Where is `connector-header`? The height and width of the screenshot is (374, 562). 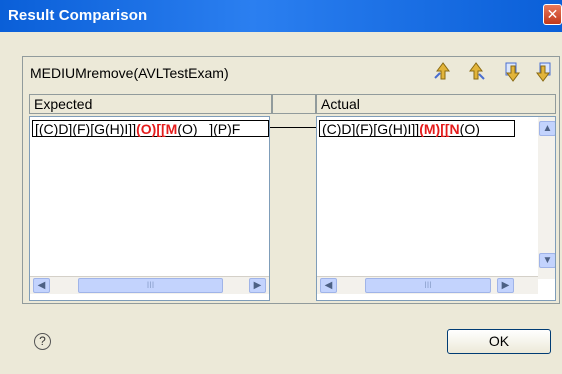
connector-header is located at coordinates (294, 104).